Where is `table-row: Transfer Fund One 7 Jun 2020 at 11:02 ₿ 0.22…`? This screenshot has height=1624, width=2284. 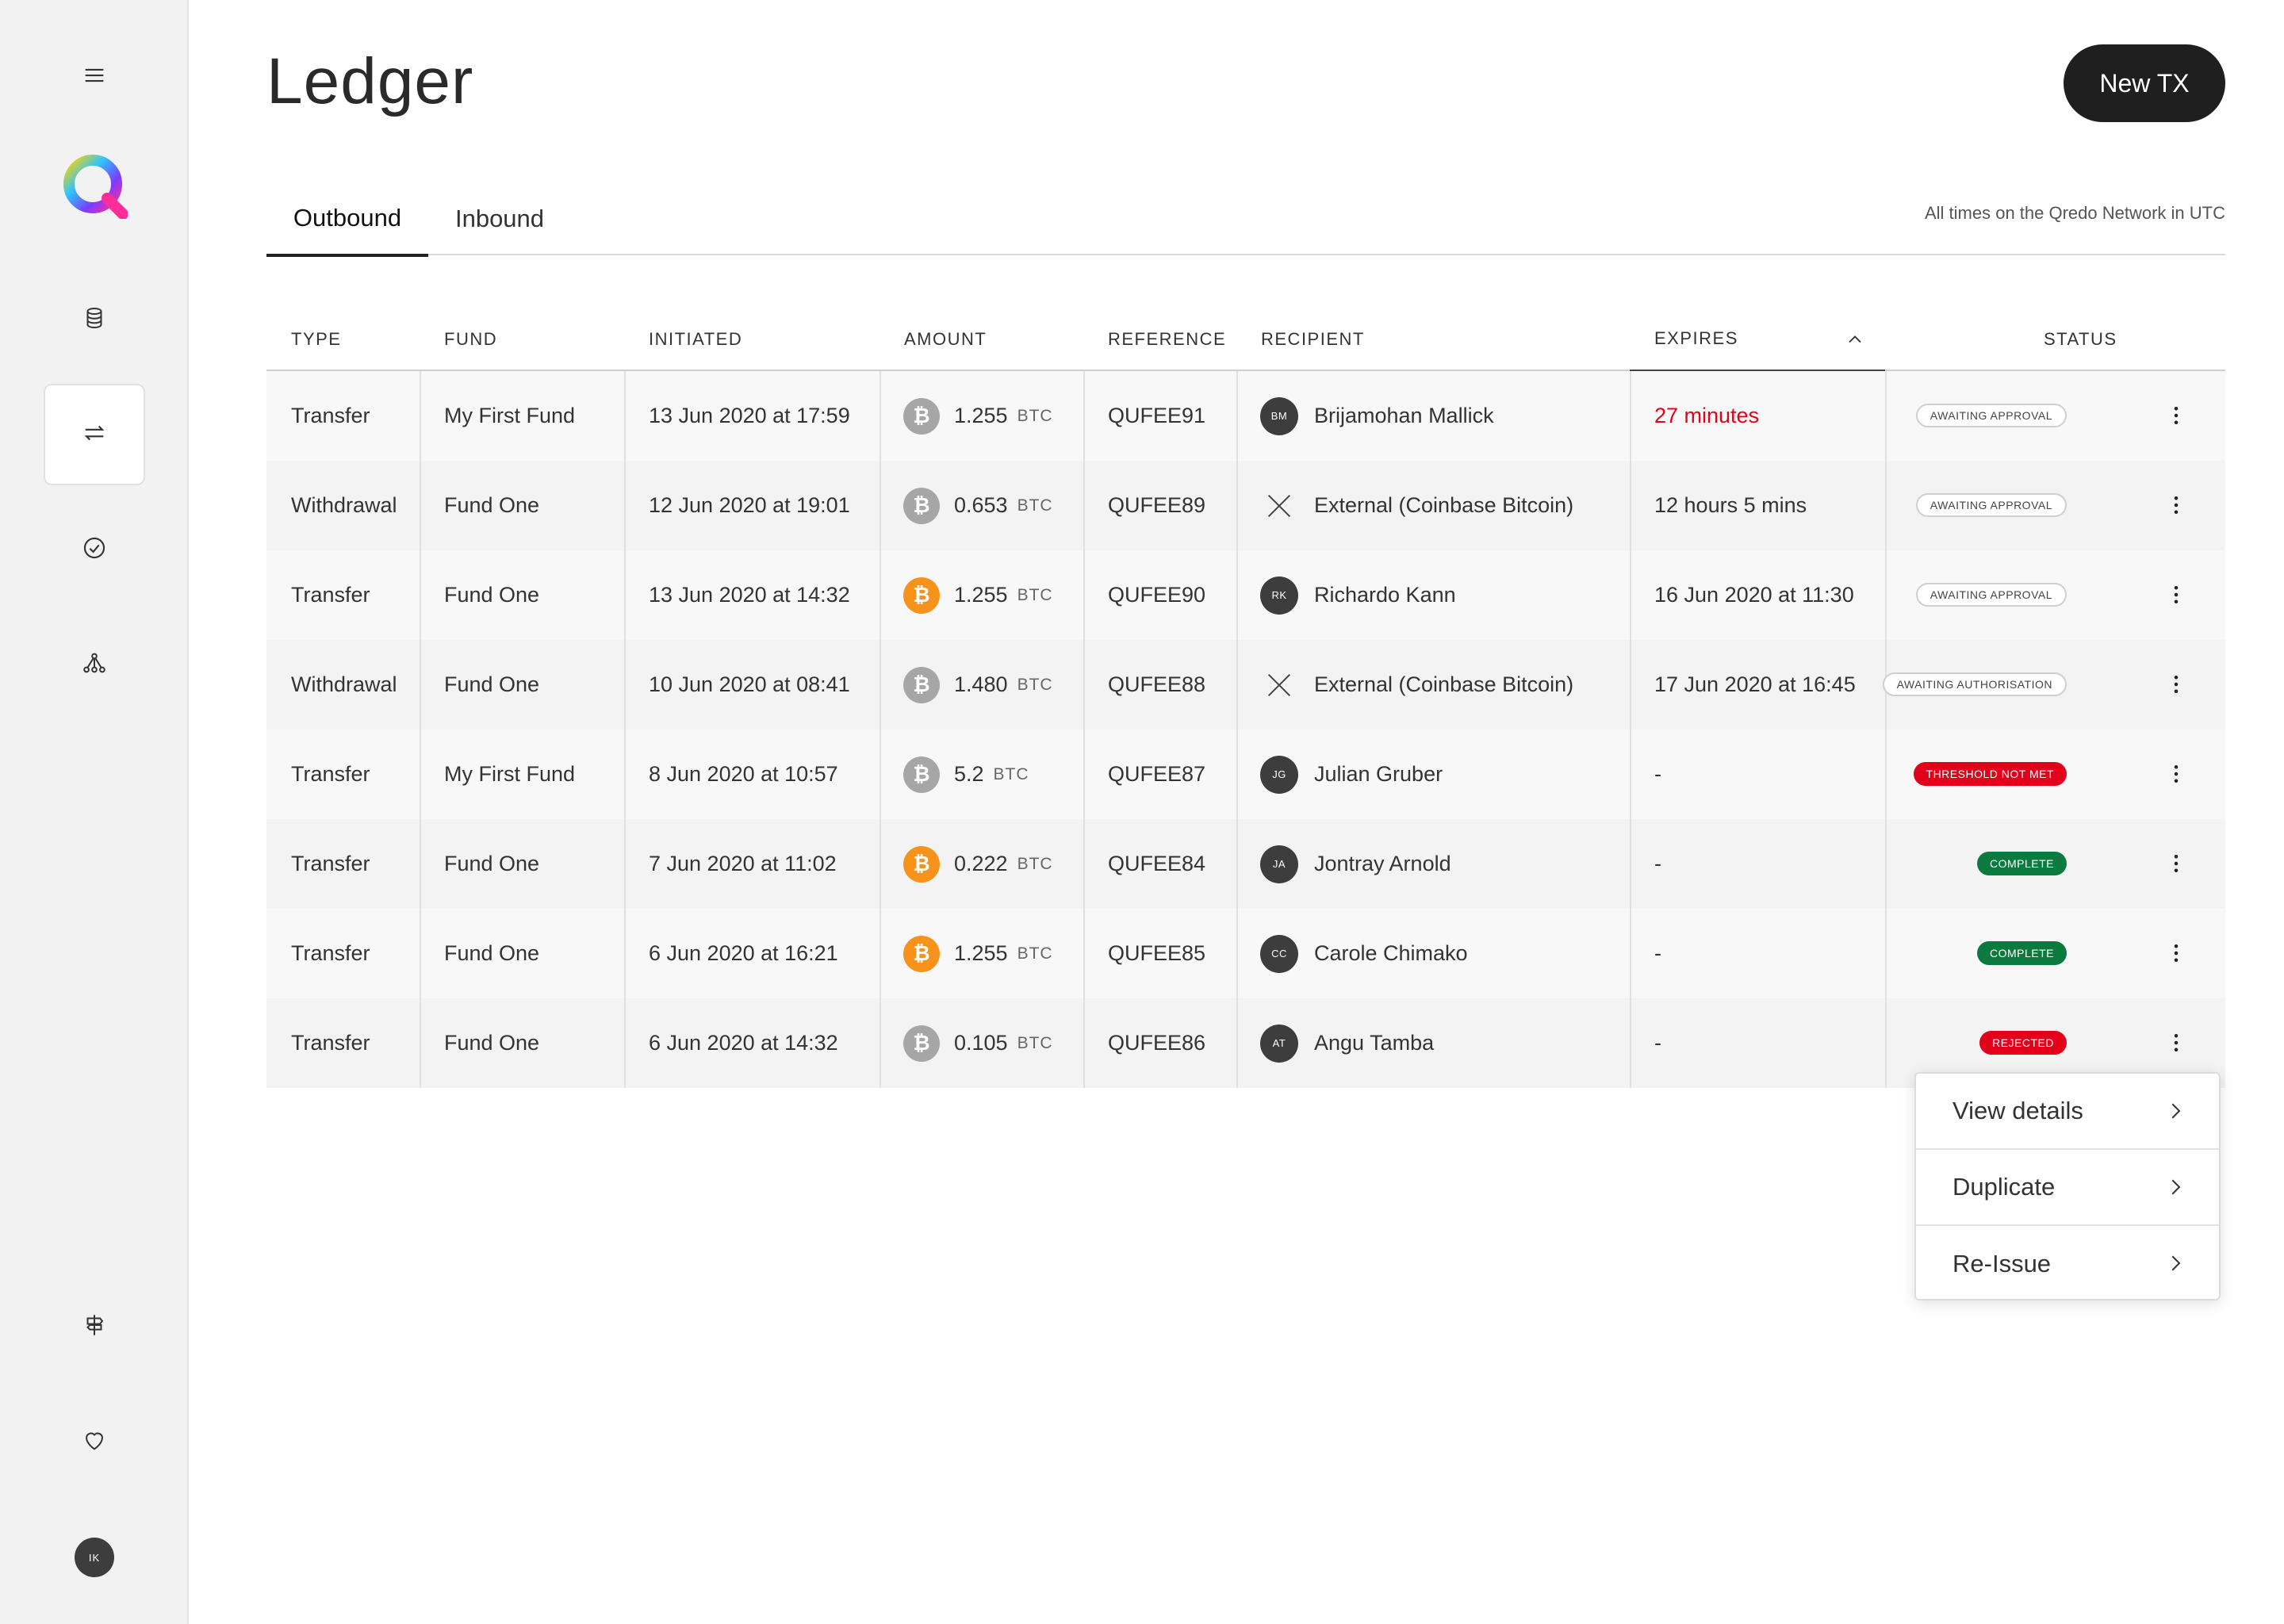
table-row: Transfer Fund One 7 Jun 2020 at 11:02 ₿ 0.22… is located at coordinates (1245, 864).